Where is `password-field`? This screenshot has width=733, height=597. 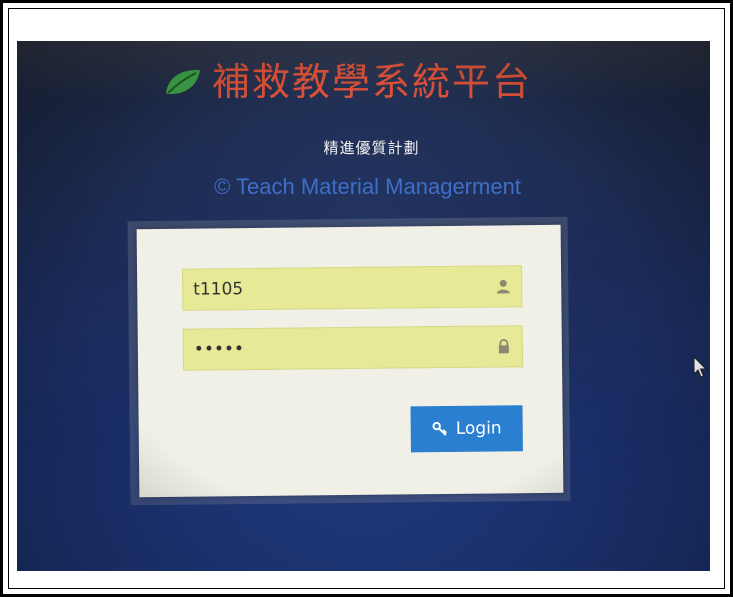
password-field is located at coordinates (353, 348).